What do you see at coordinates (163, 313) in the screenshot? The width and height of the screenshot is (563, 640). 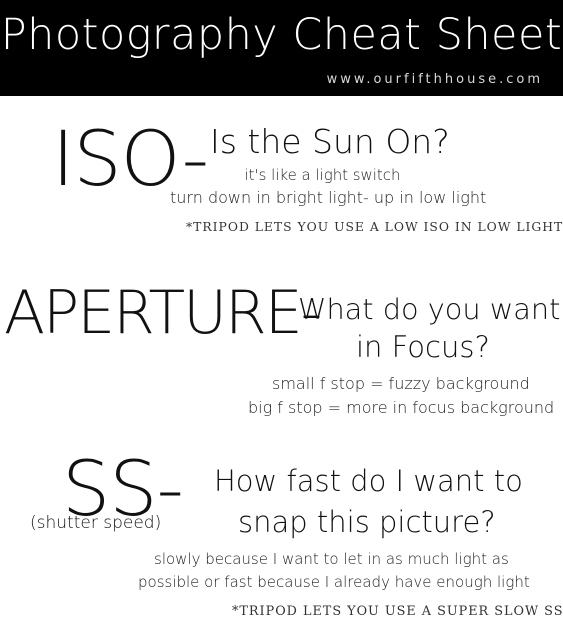 I see `aperture-term: APERTURE-` at bounding box center [163, 313].